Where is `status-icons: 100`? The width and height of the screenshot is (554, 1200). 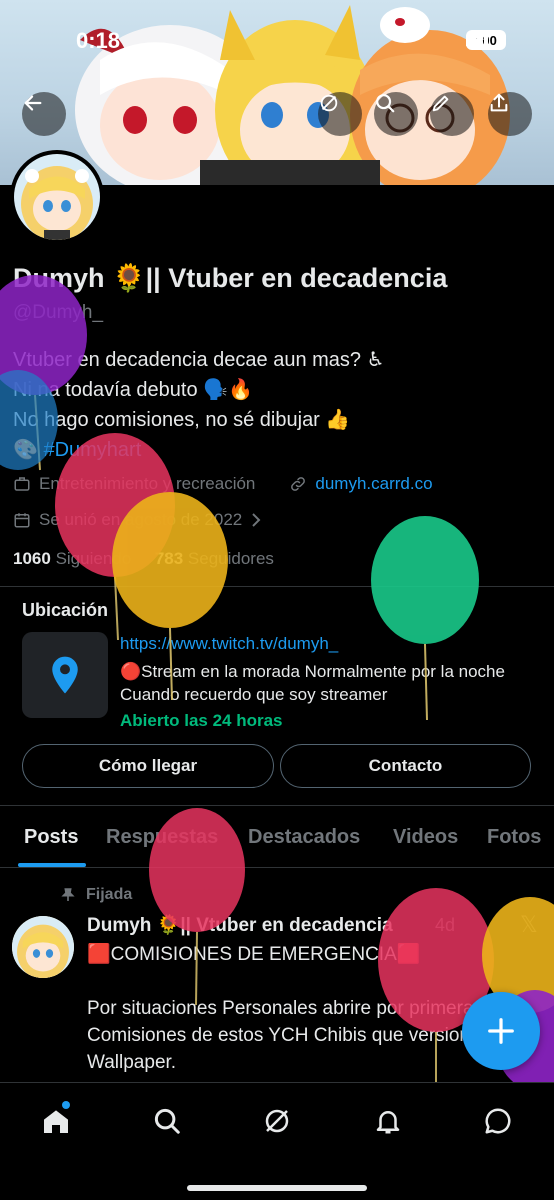 status-icons: 100 is located at coordinates (486, 40).